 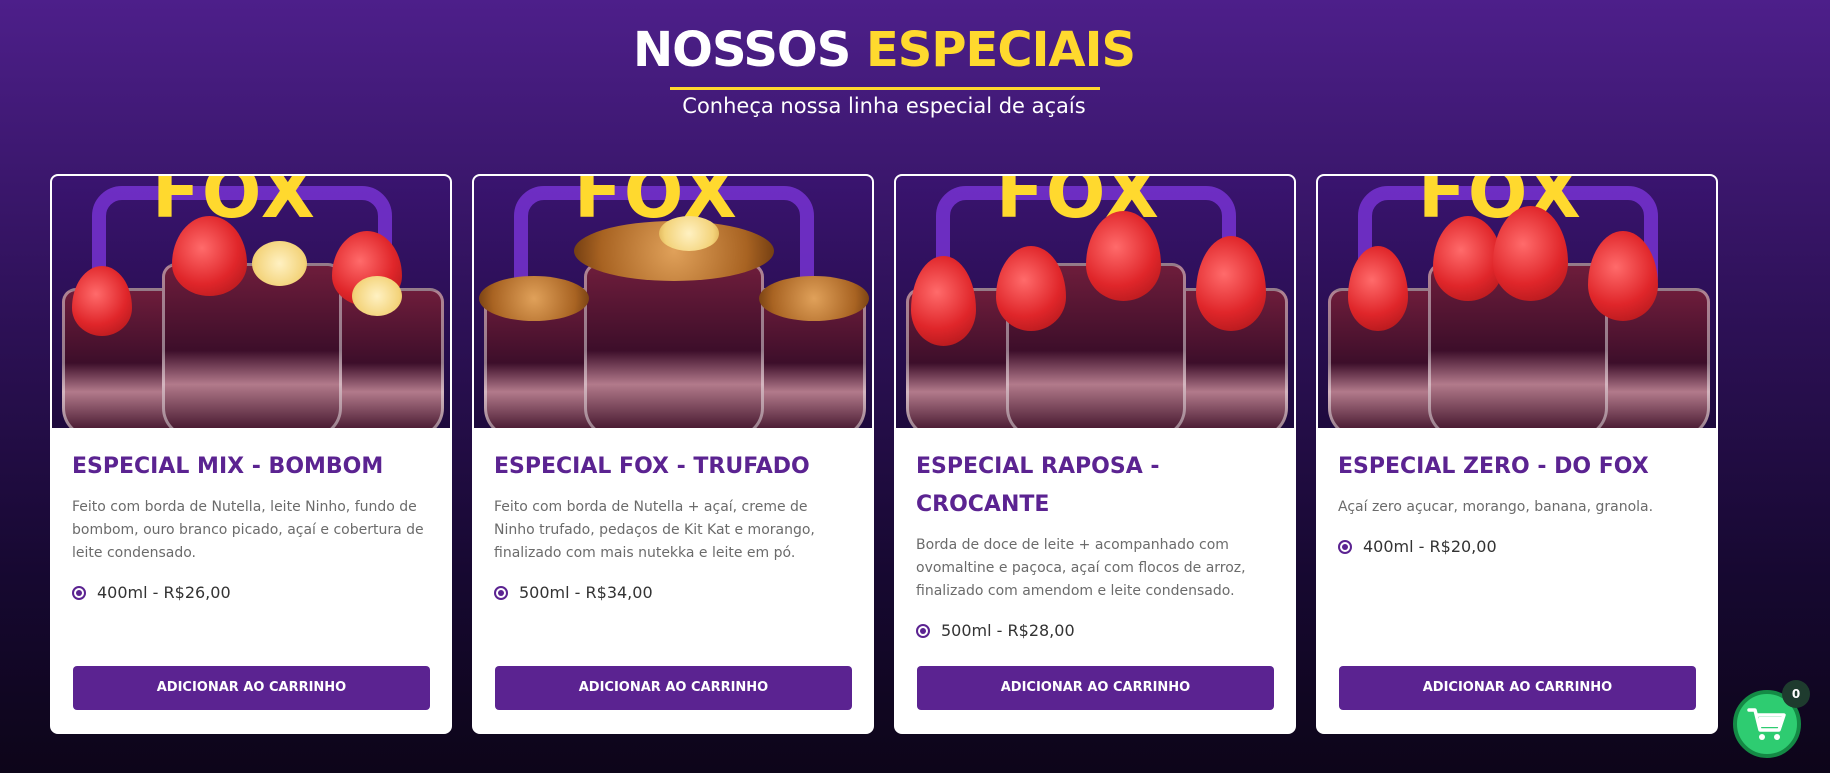 What do you see at coordinates (674, 345) in the screenshot?
I see `acai-cup` at bounding box center [674, 345].